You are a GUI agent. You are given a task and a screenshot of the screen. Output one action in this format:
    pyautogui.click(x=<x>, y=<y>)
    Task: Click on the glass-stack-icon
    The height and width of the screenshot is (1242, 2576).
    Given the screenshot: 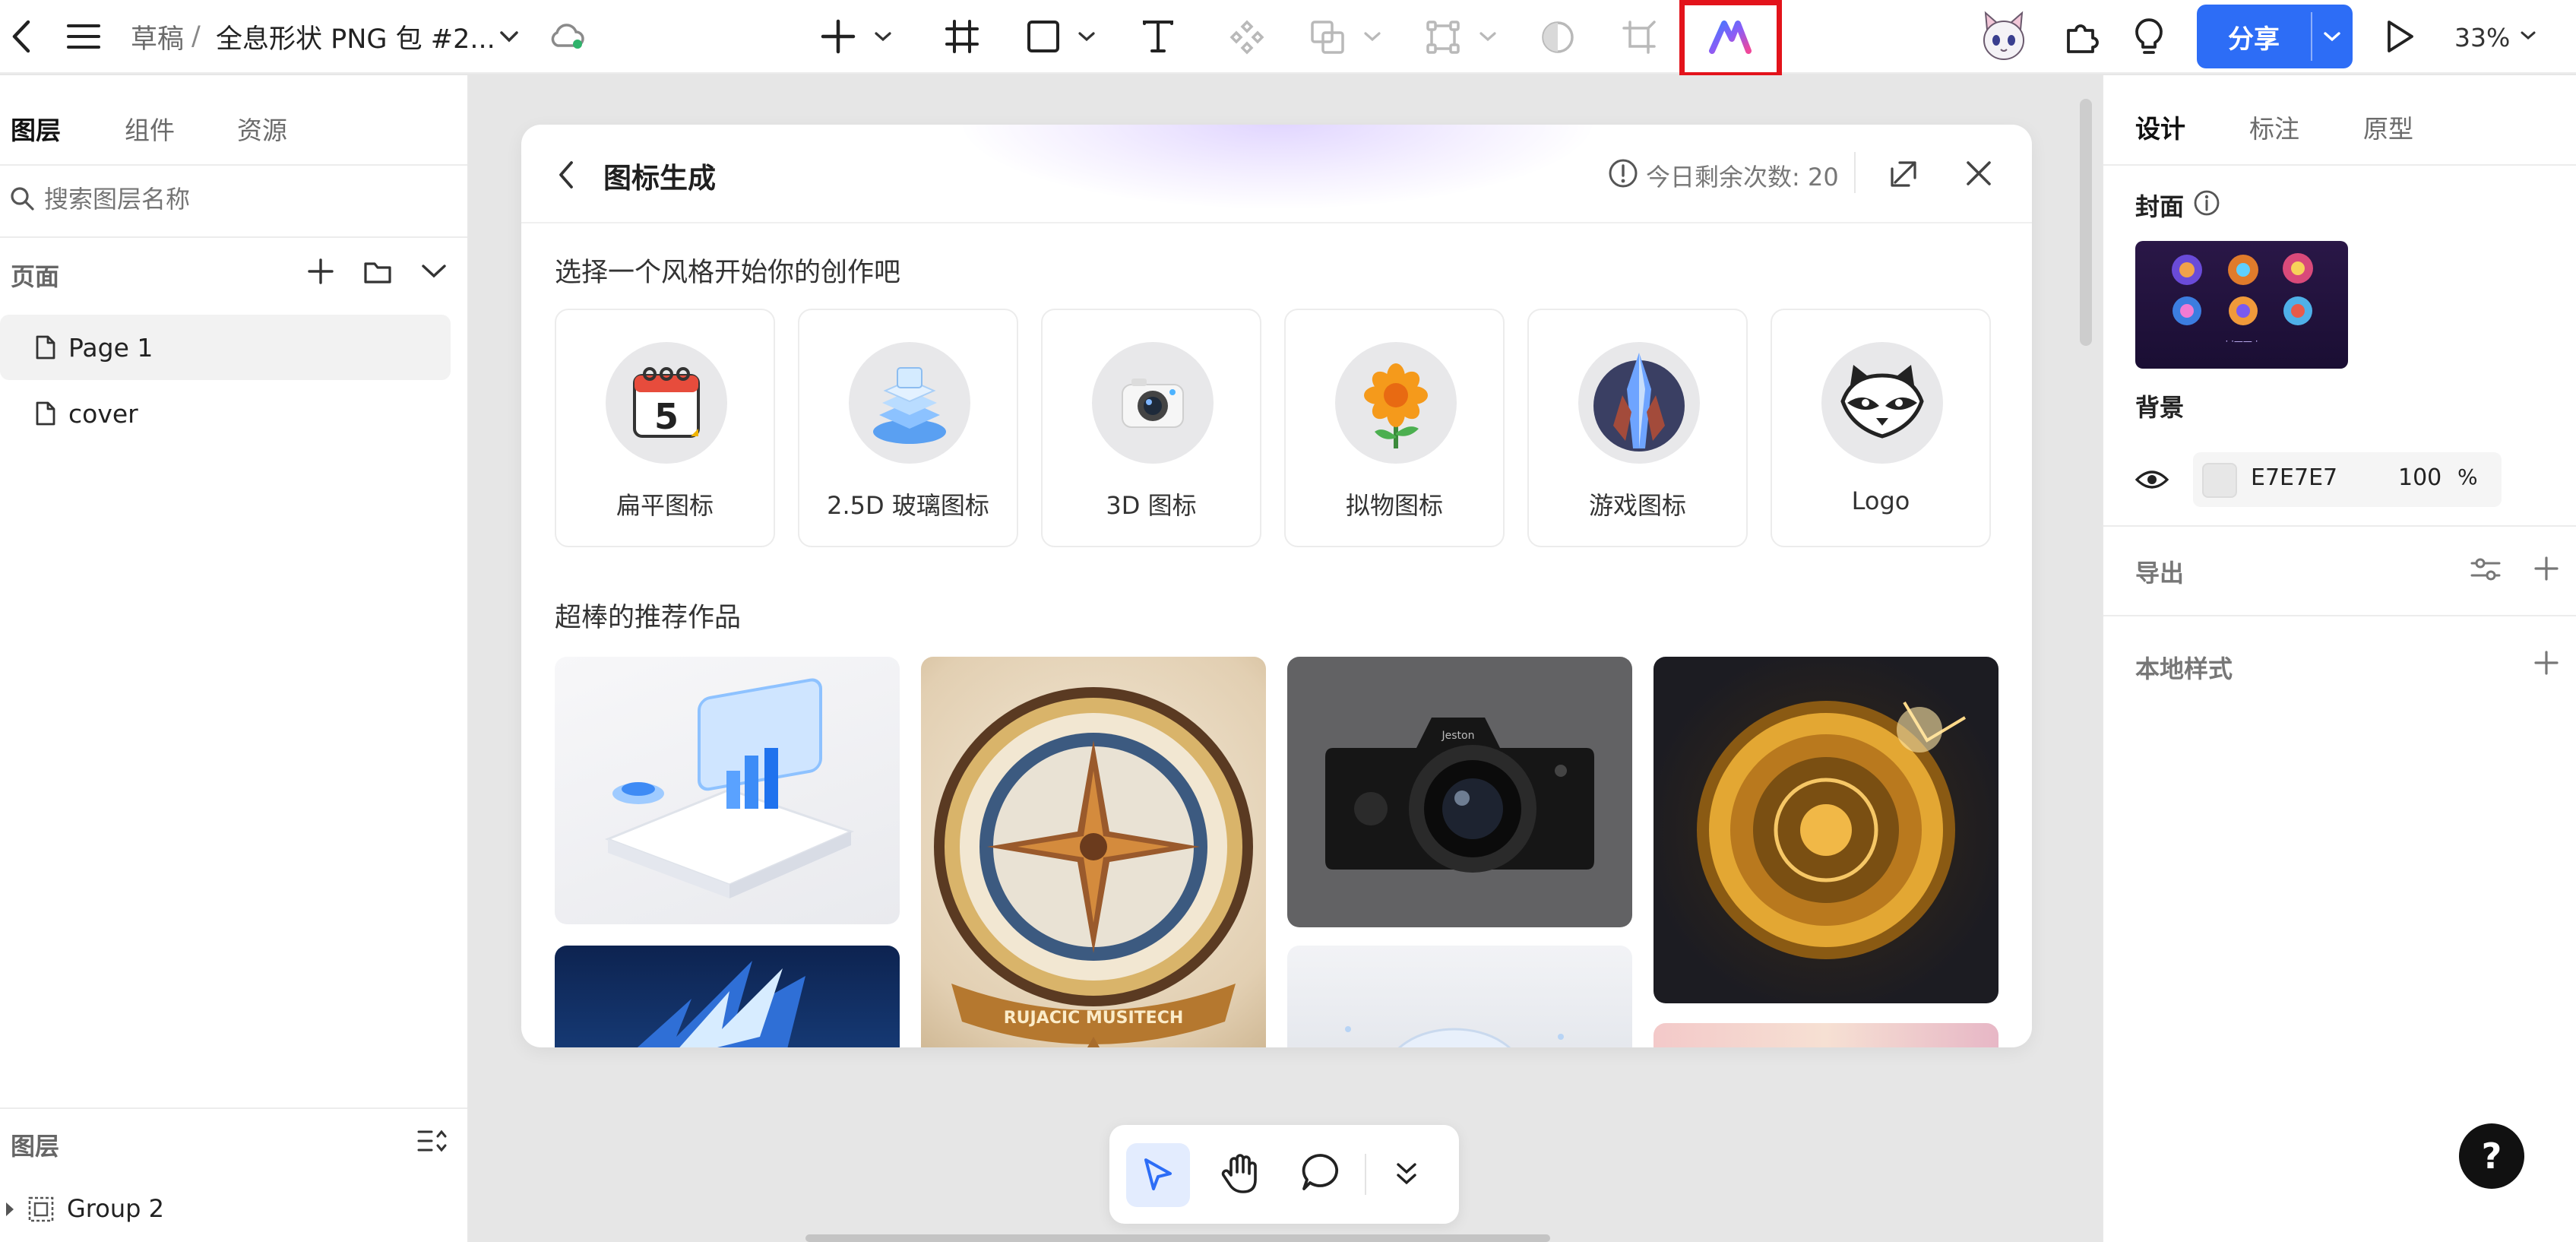 What is the action you would take?
    pyautogui.click(x=909, y=403)
    